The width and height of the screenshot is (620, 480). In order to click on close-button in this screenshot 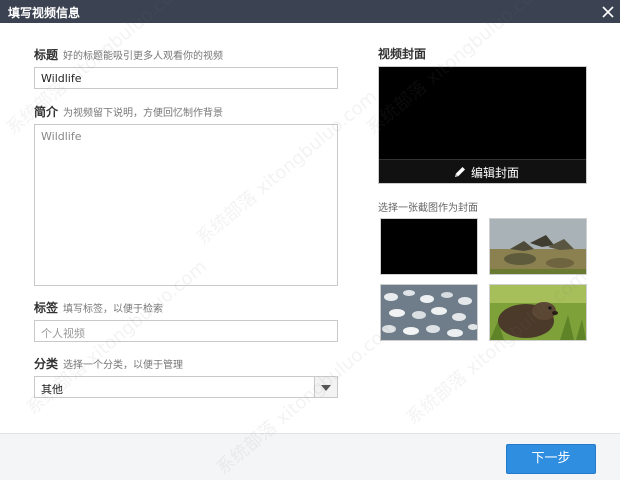, I will do `click(608, 12)`.